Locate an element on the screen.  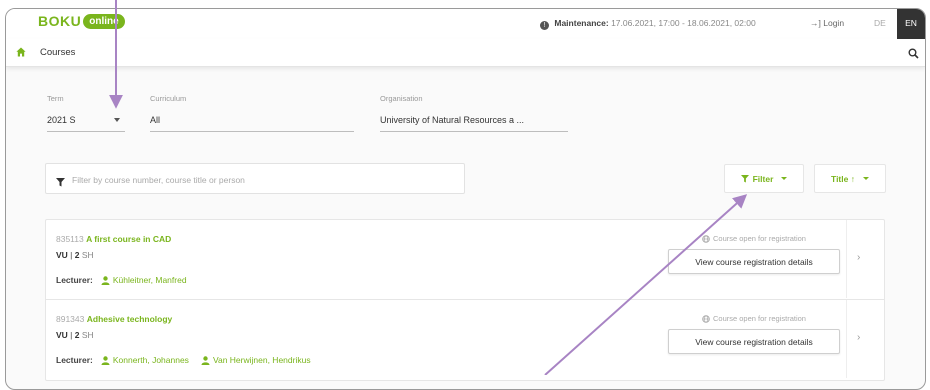
course-heading: 891343 Adhesive technology is located at coordinates (114, 319).